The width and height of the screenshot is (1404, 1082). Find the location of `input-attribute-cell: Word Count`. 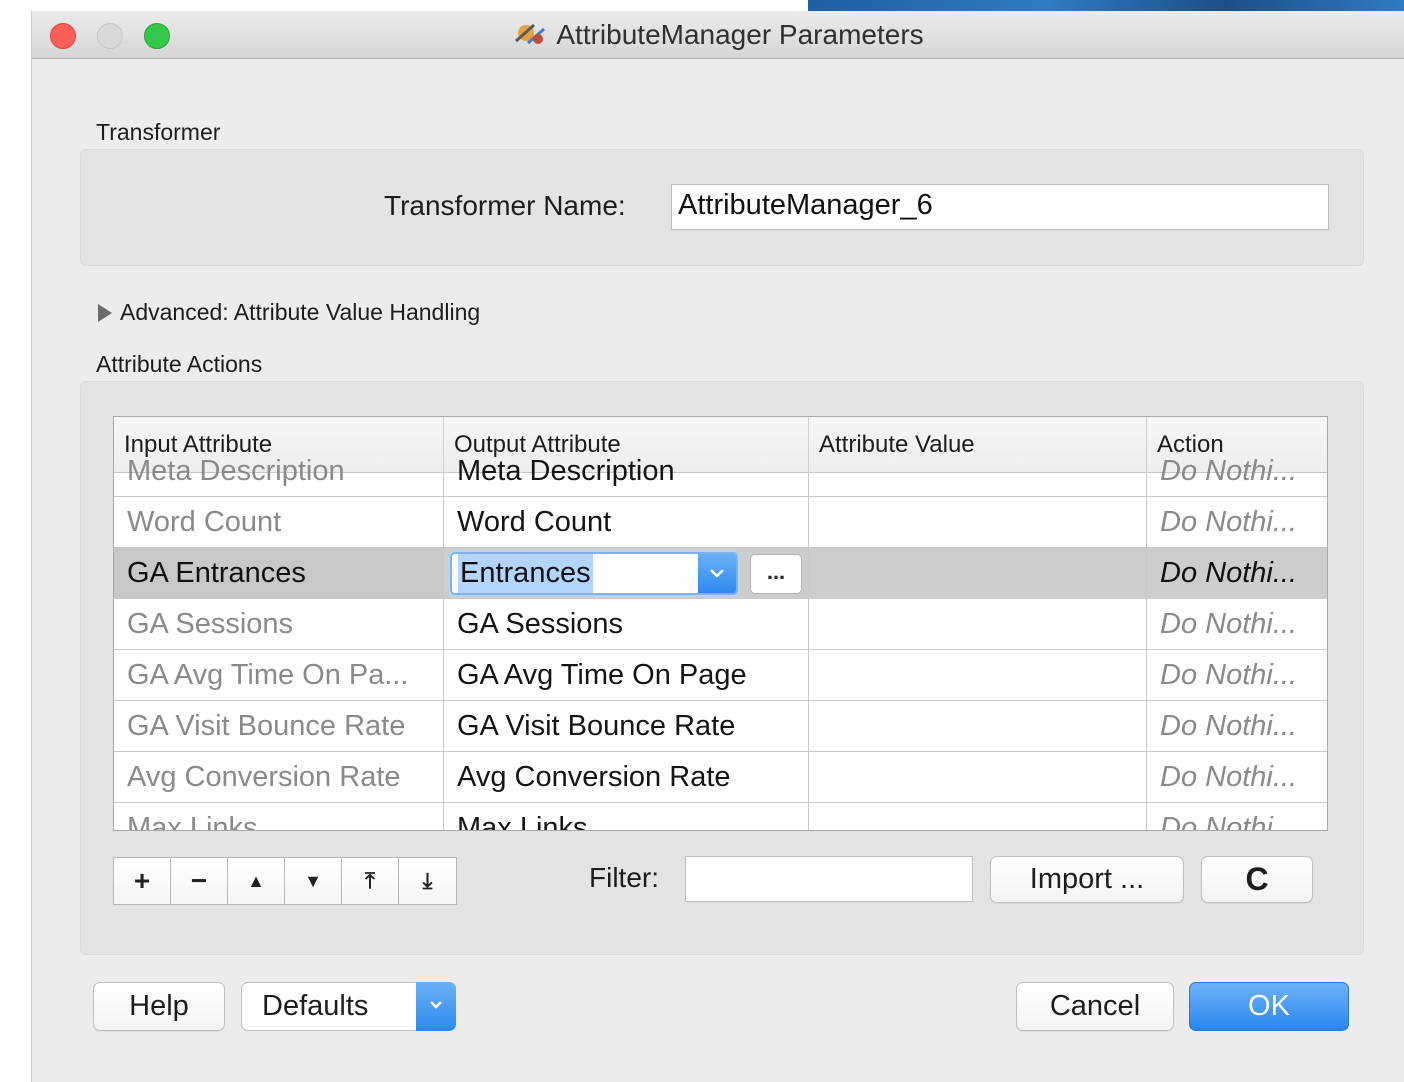

input-attribute-cell: Word Count is located at coordinates (278, 522).